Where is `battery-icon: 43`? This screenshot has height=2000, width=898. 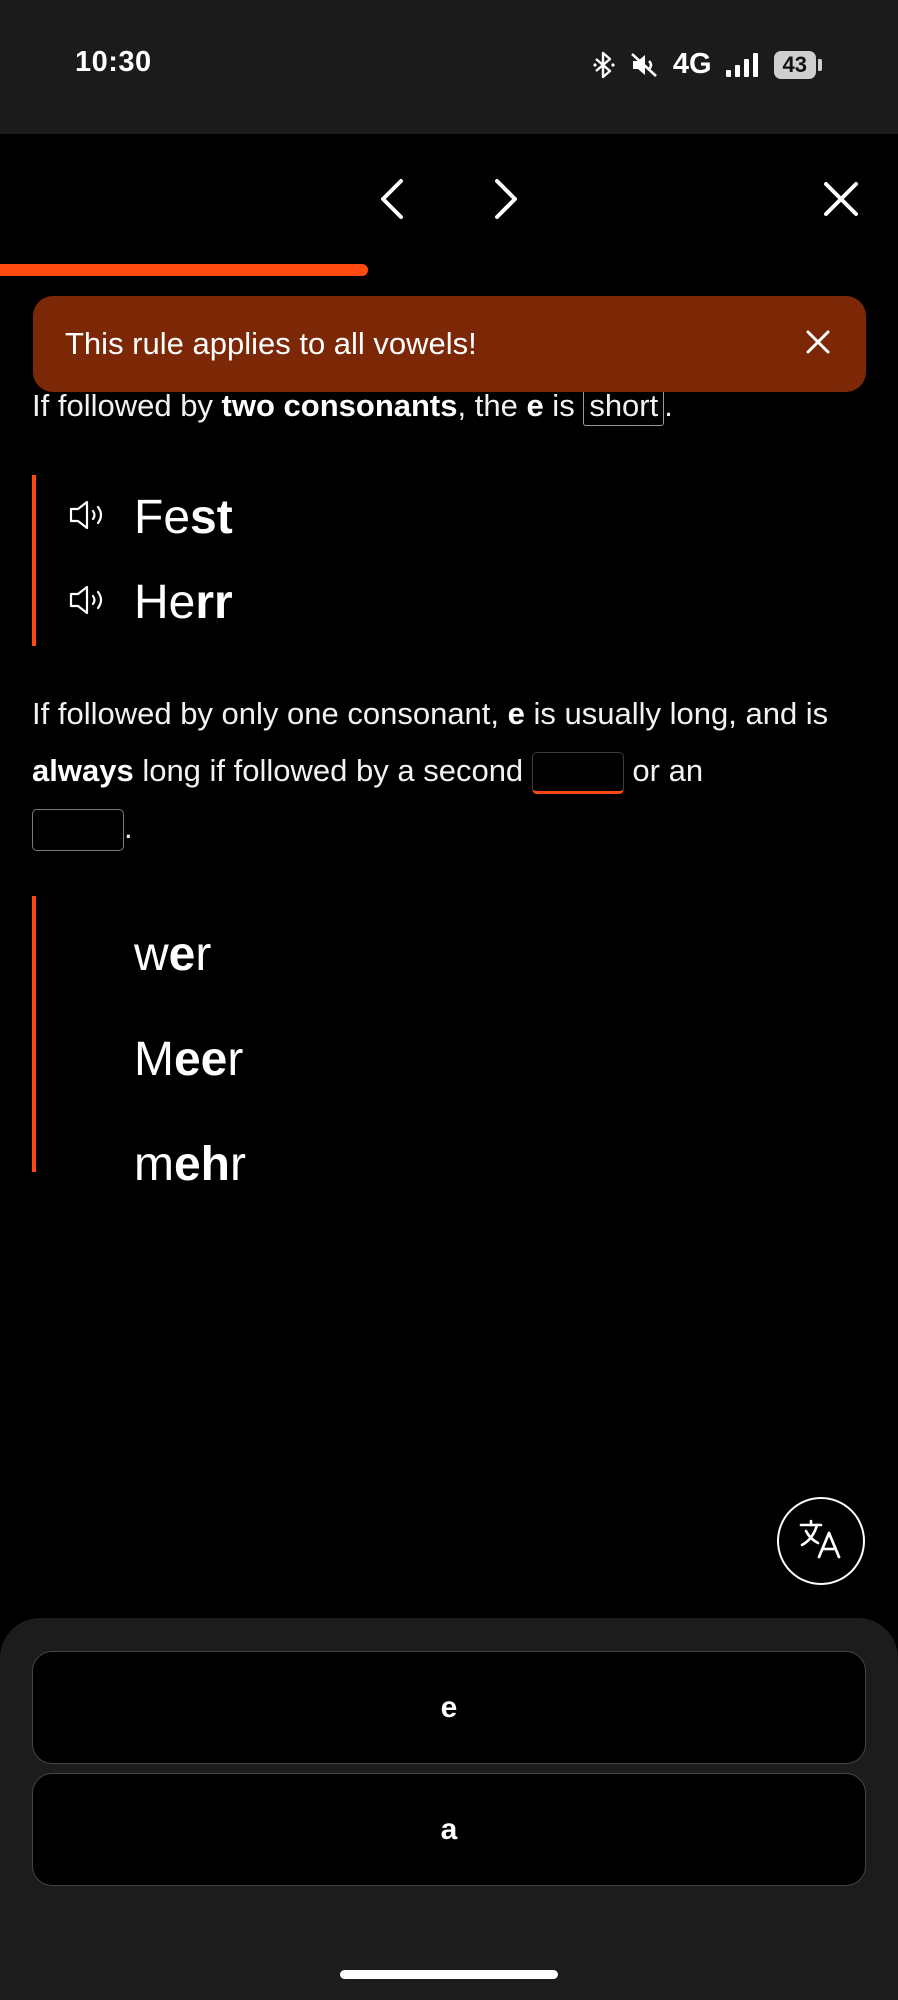 battery-icon: 43 is located at coordinates (797, 64).